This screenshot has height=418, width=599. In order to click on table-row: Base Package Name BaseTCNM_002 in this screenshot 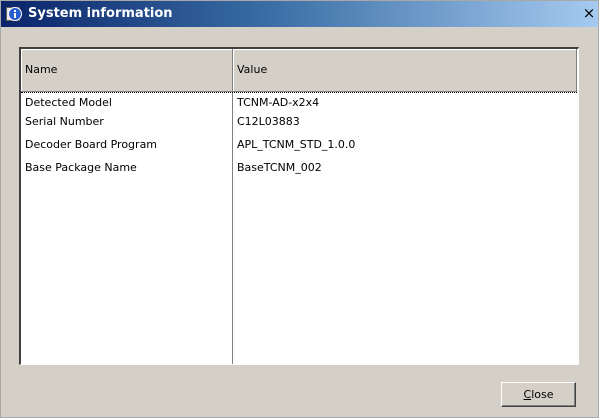, I will do `click(299, 167)`.